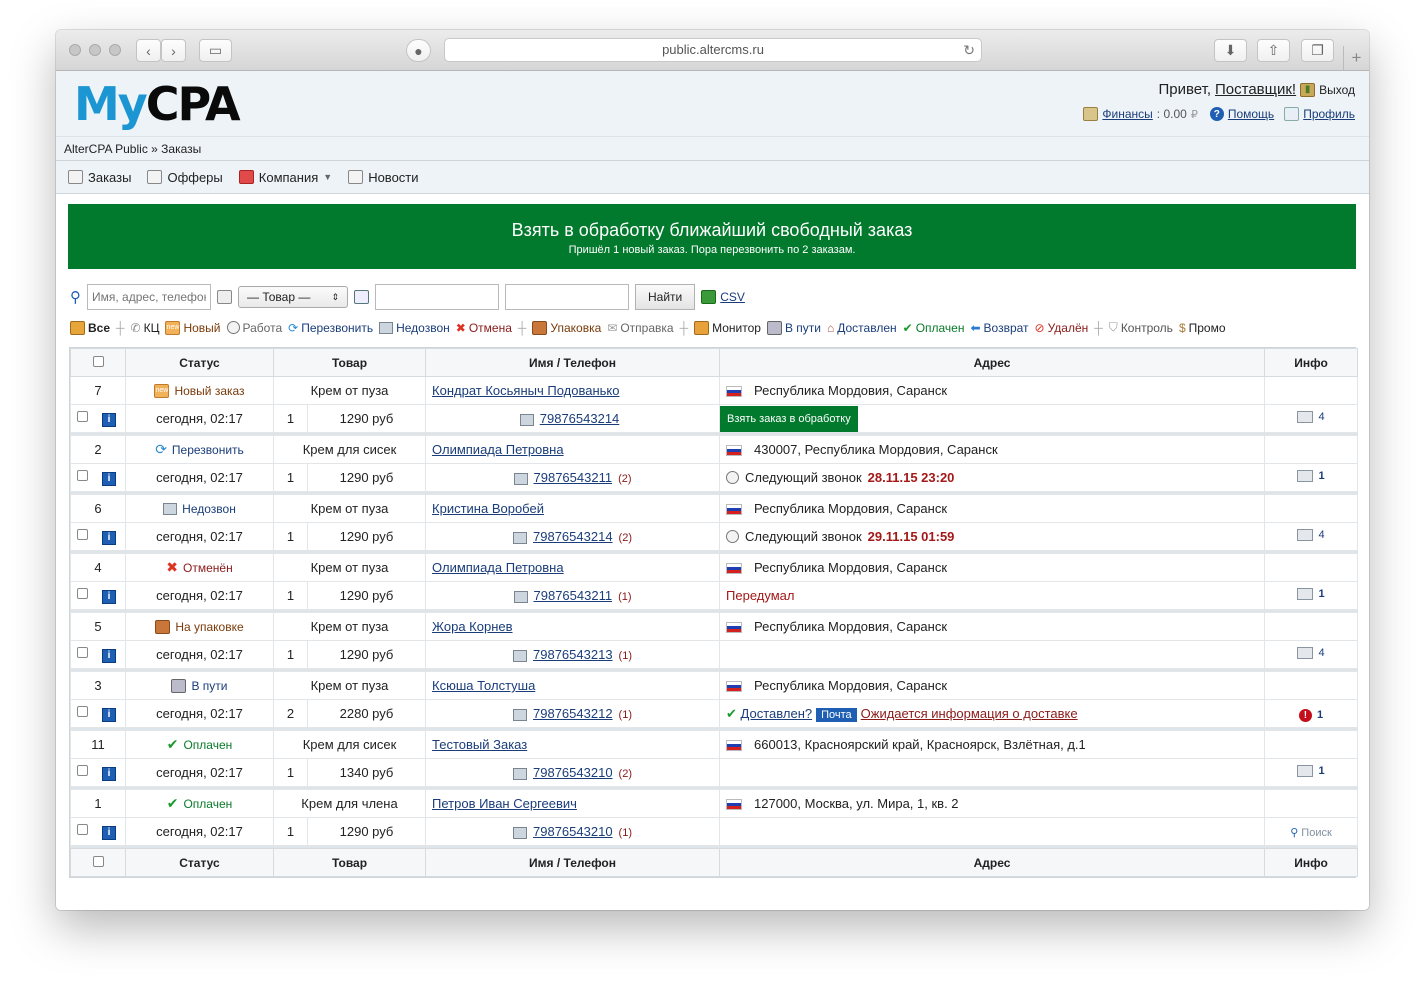  What do you see at coordinates (1356, 58) in the screenshot?
I see `new-tab-icon: +` at bounding box center [1356, 58].